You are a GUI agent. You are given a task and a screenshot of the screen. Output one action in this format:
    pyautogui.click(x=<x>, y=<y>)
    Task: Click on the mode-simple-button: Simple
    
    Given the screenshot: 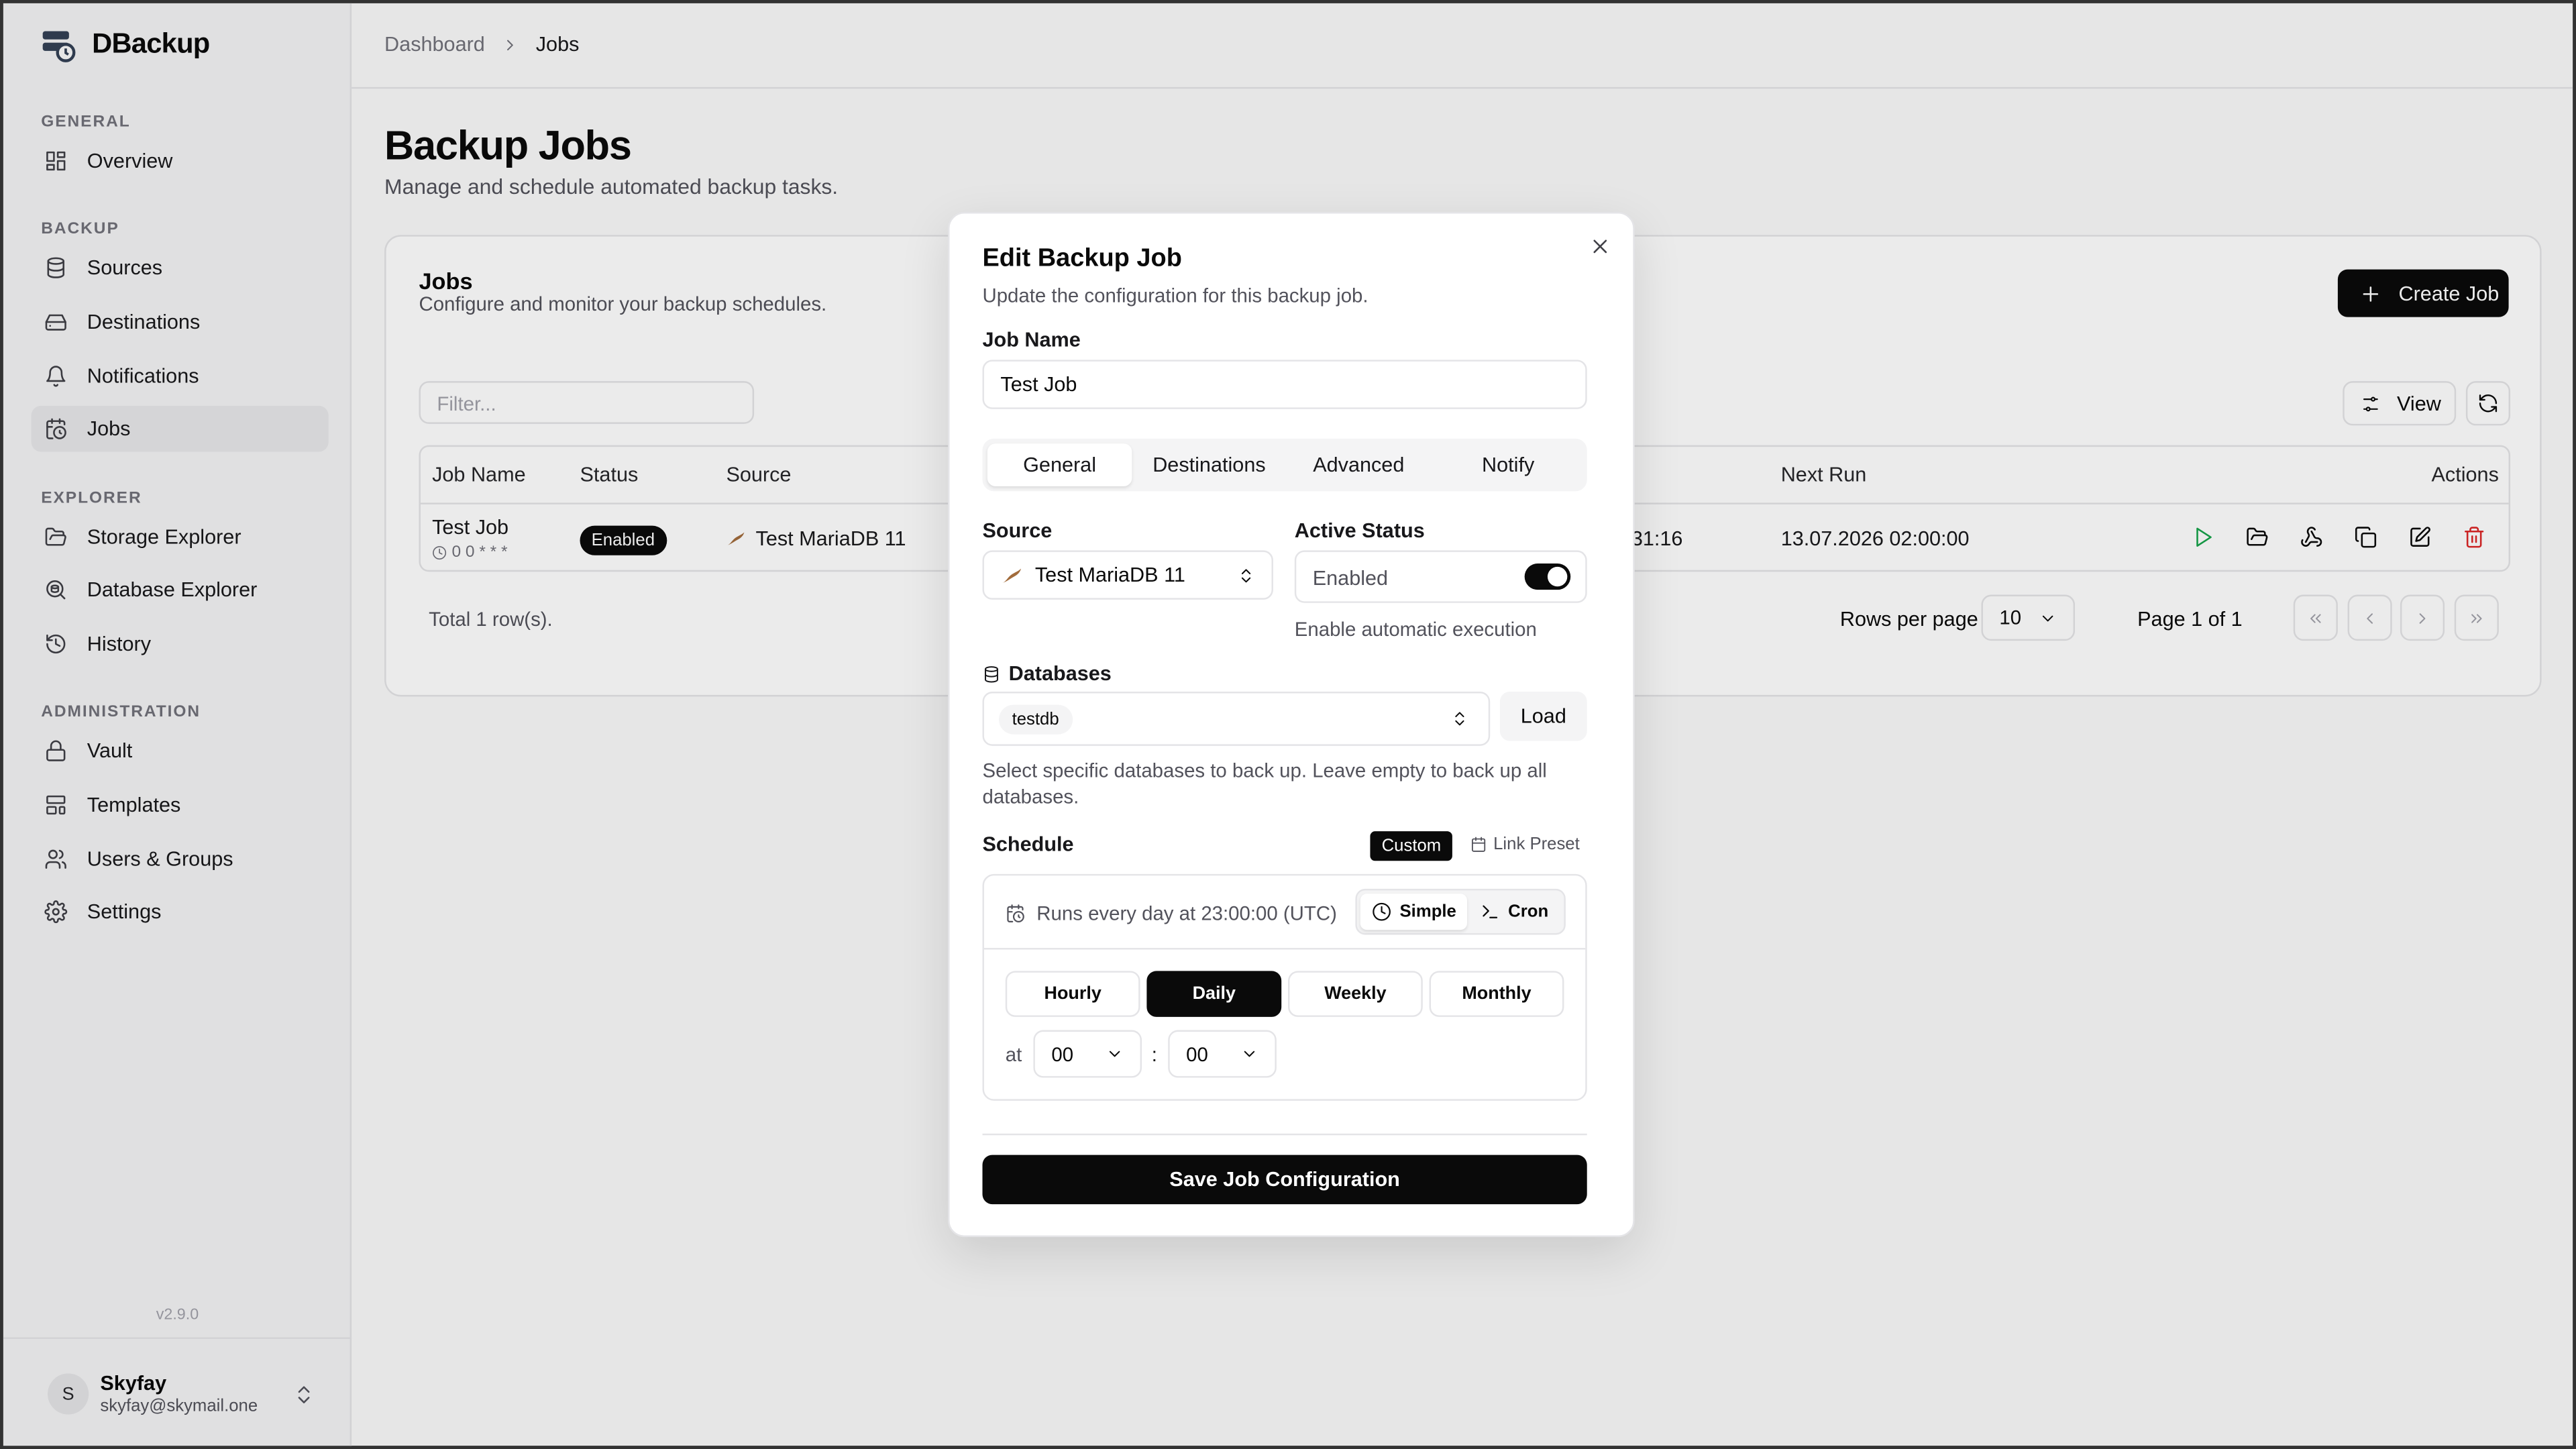 What is the action you would take?
    pyautogui.click(x=1414, y=912)
    